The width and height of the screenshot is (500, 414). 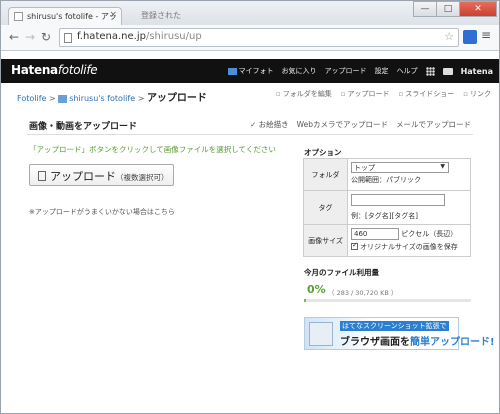 What do you see at coordinates (325, 207) in the screenshot?
I see `tag-label: タグ` at bounding box center [325, 207].